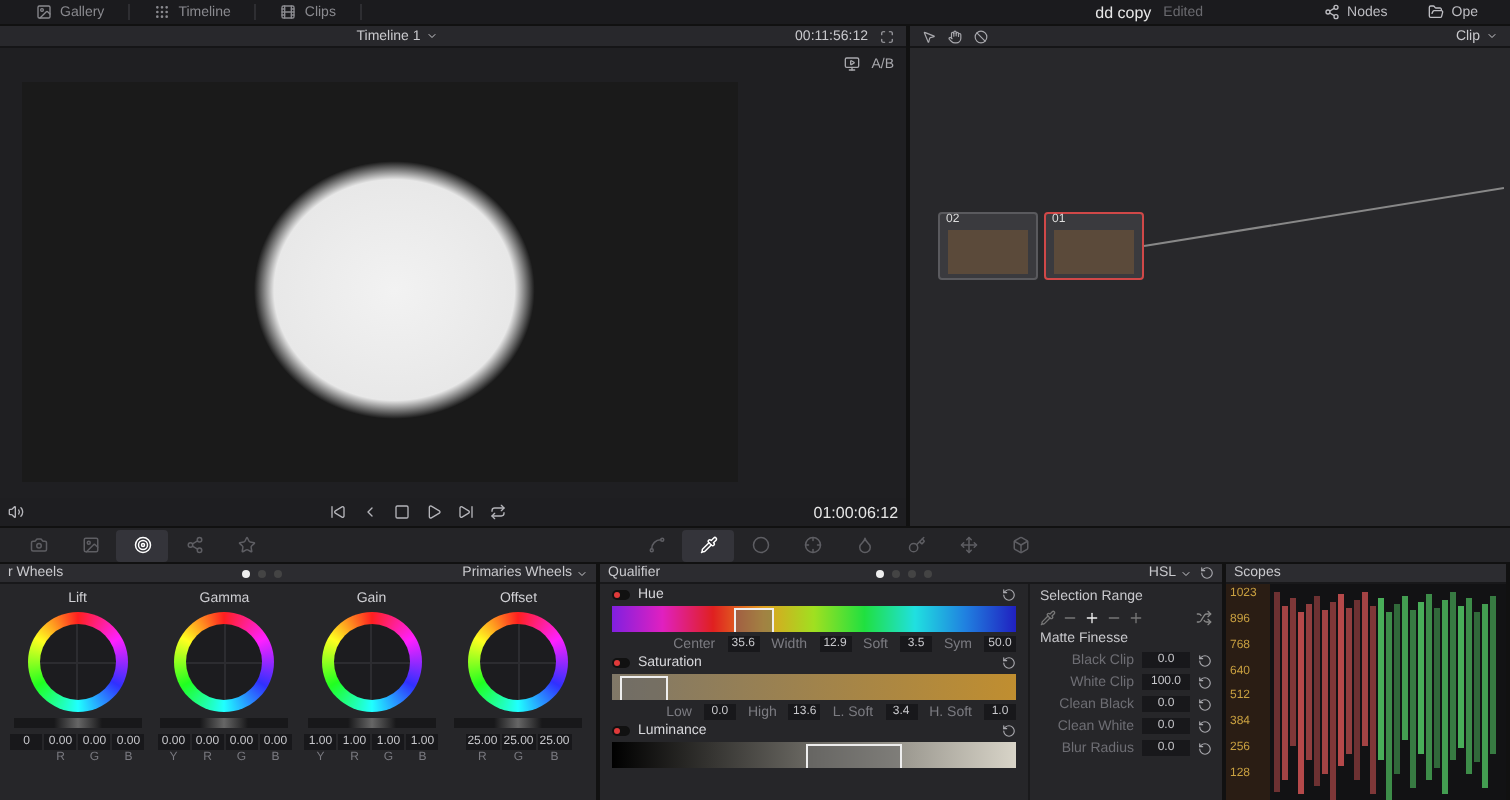 This screenshot has height=800, width=1510. I want to click on volume-icon, so click(16, 512).